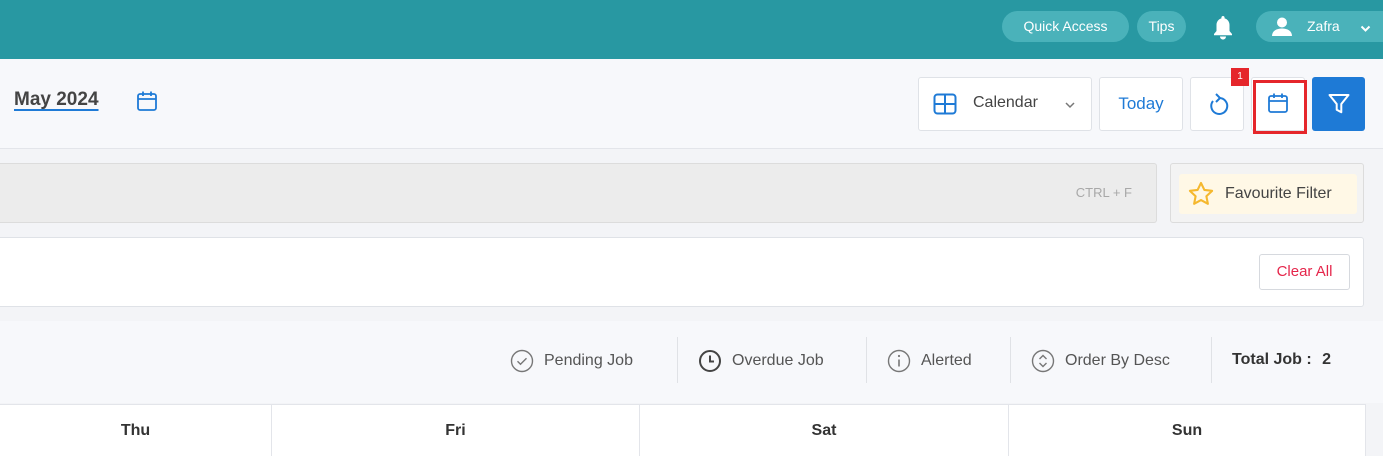 This screenshot has height=456, width=1383. What do you see at coordinates (1223, 27) in the screenshot?
I see `notification-bell-icon` at bounding box center [1223, 27].